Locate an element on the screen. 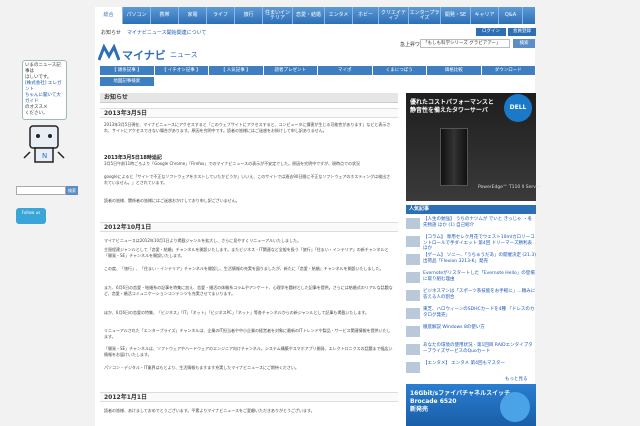  nav-item: パソコン is located at coordinates (137, 15).